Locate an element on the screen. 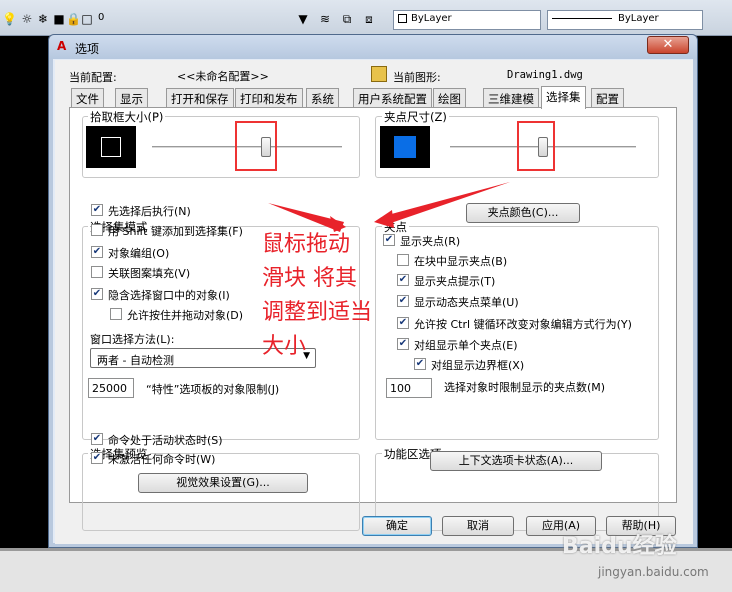 Image resolution: width=732 pixels, height=592 pixels. tab-selection: 选择集 is located at coordinates (563, 97).